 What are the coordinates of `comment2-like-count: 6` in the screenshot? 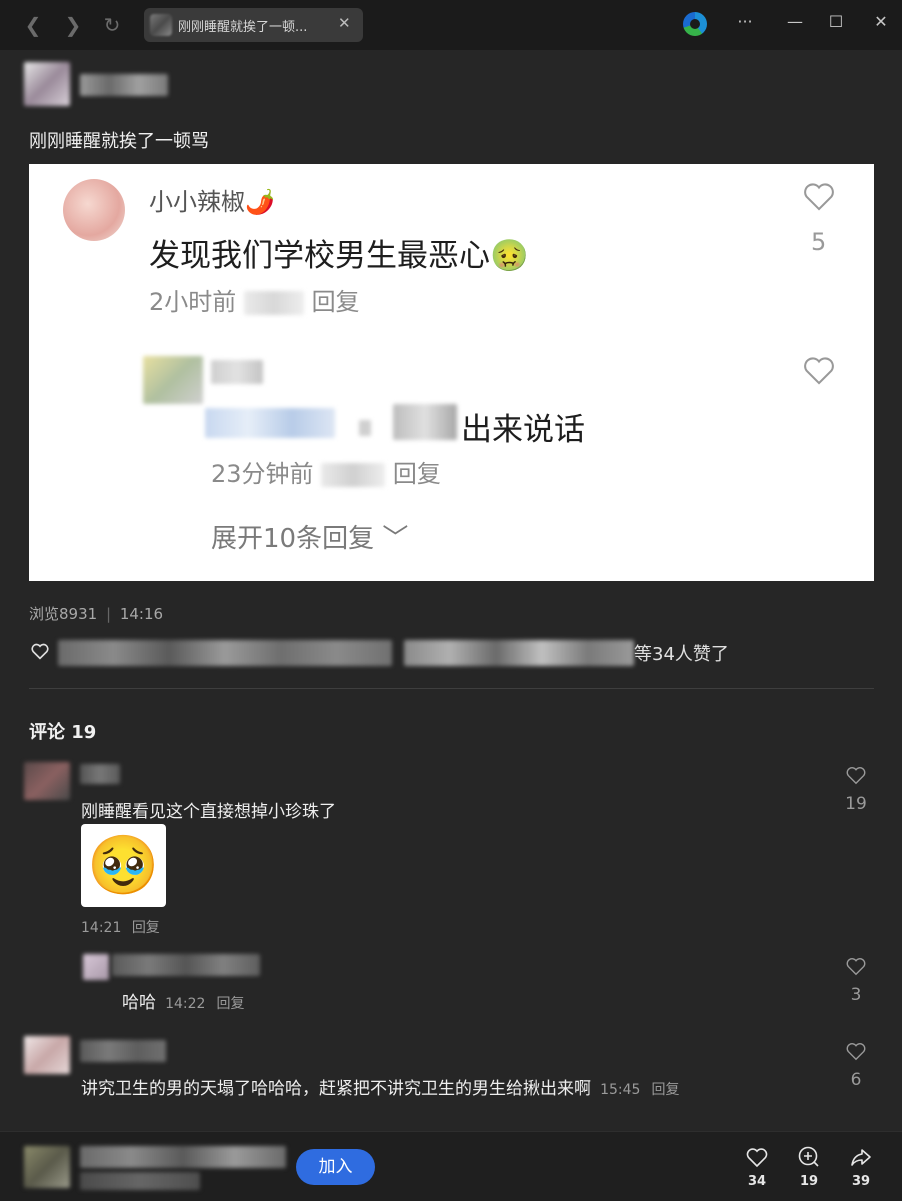 It's located at (856, 1080).